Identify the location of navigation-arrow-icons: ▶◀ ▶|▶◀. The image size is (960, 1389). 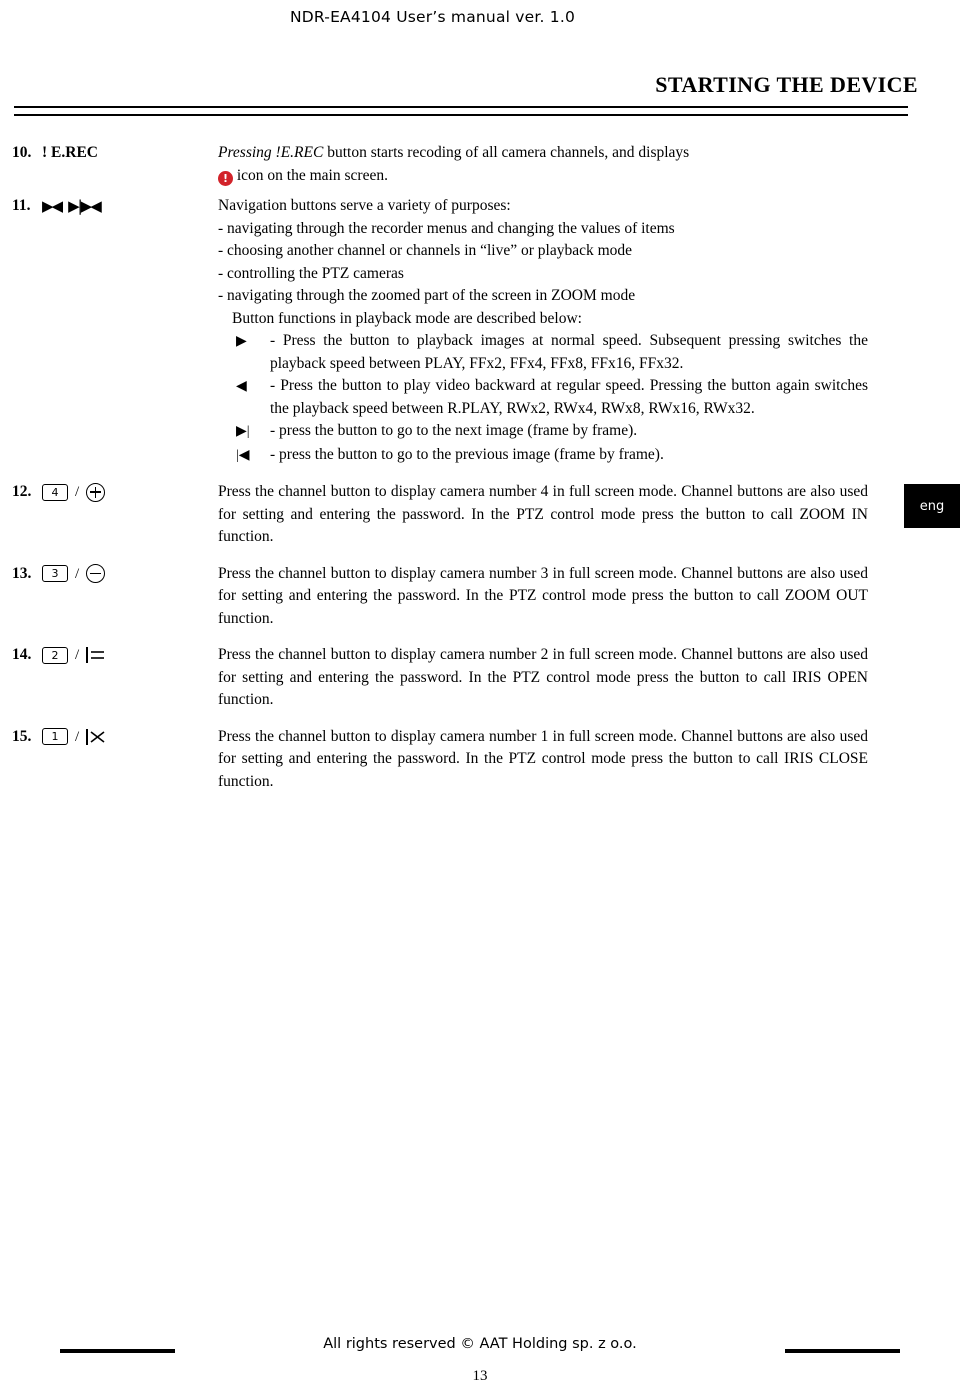
(72, 206).